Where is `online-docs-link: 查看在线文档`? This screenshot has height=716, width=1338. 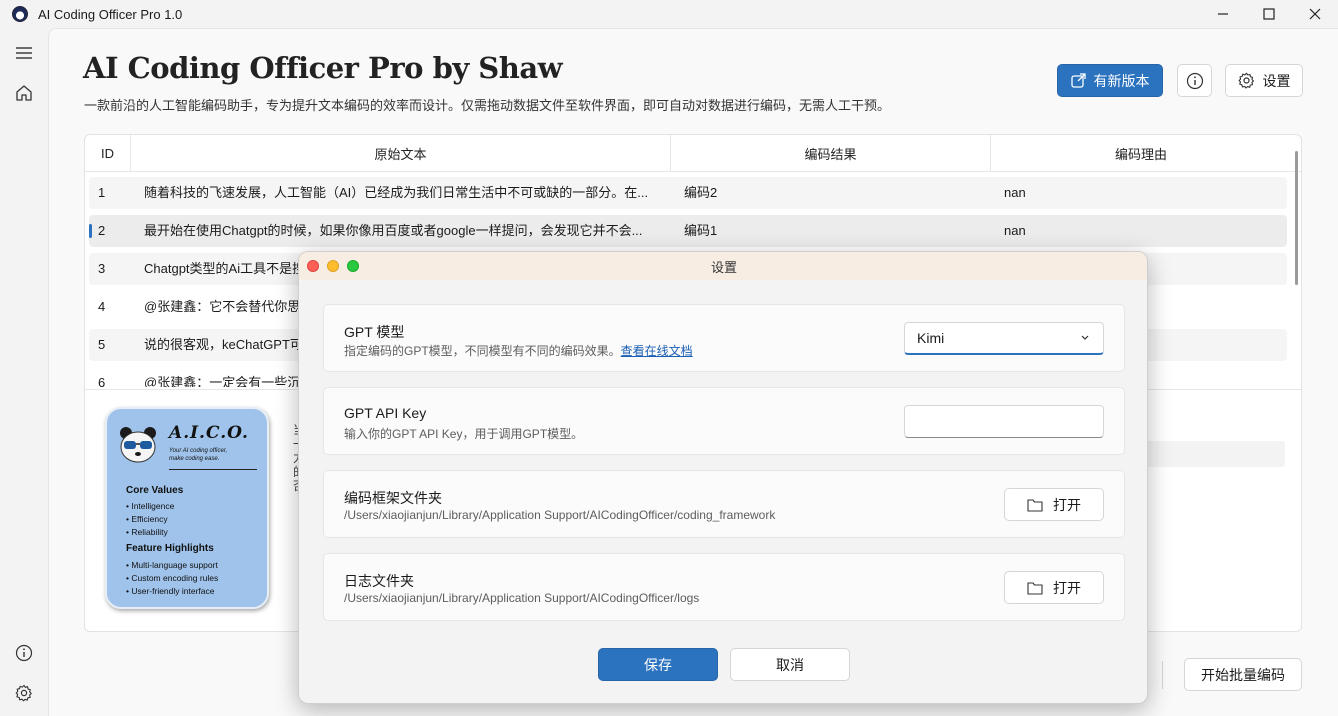 online-docs-link: 查看在线文档 is located at coordinates (657, 351).